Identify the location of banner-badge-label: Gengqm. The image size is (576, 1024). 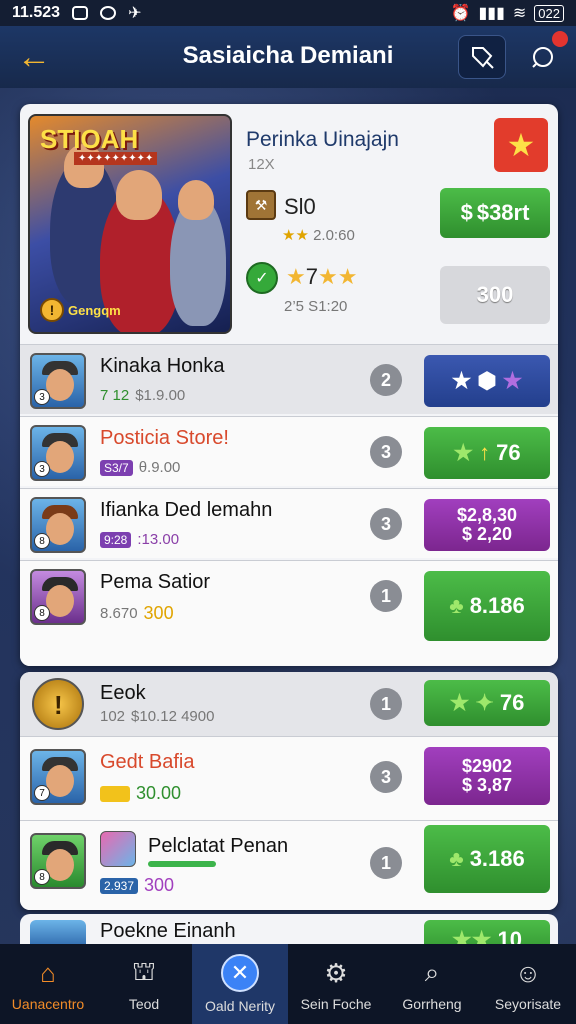
(94, 310).